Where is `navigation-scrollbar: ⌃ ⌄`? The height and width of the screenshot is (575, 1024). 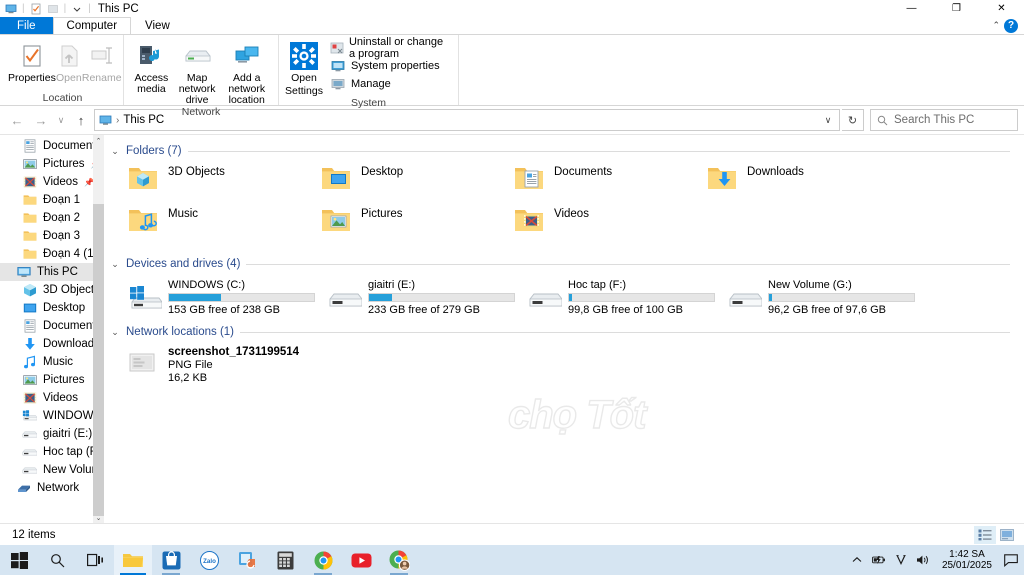 navigation-scrollbar: ⌃ ⌄ is located at coordinates (98, 329).